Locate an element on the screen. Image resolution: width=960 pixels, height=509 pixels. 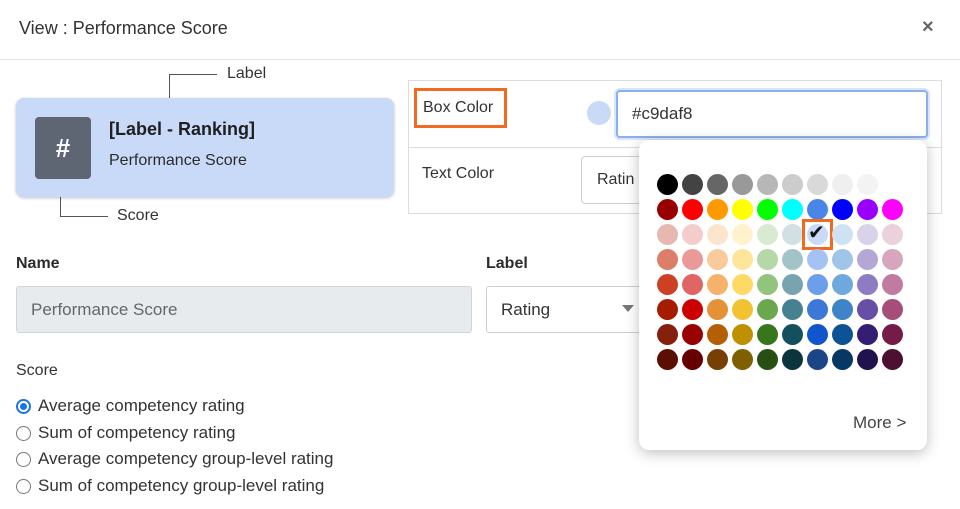
score-option-sum-competency: Sum of competency rating is located at coordinates (125, 433).